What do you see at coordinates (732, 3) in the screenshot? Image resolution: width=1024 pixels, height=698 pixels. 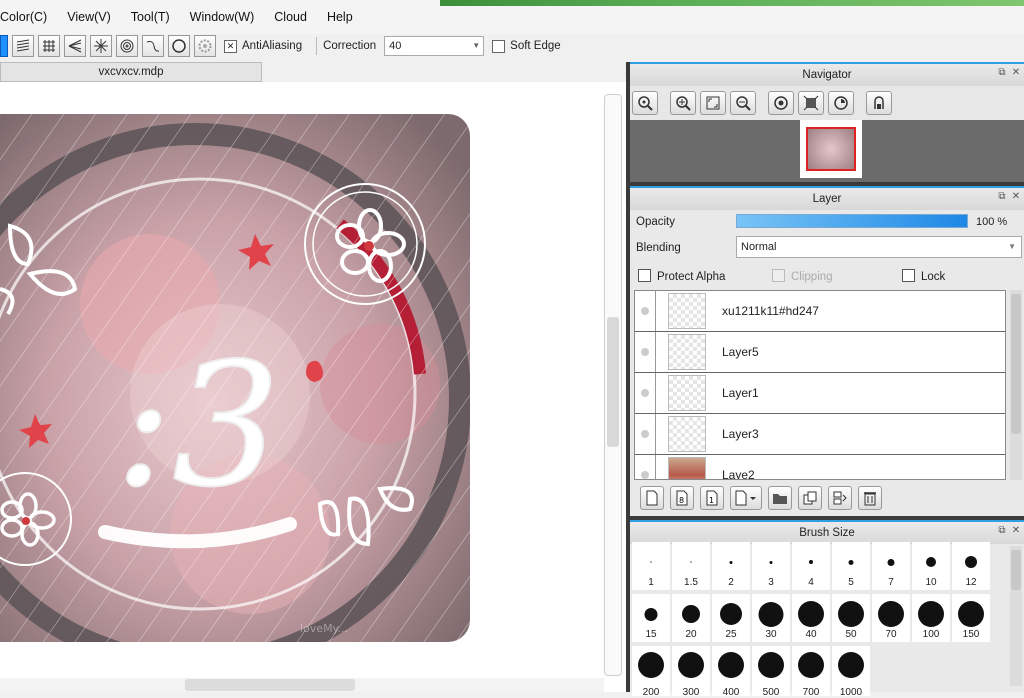 I see `window-accent-bar` at bounding box center [732, 3].